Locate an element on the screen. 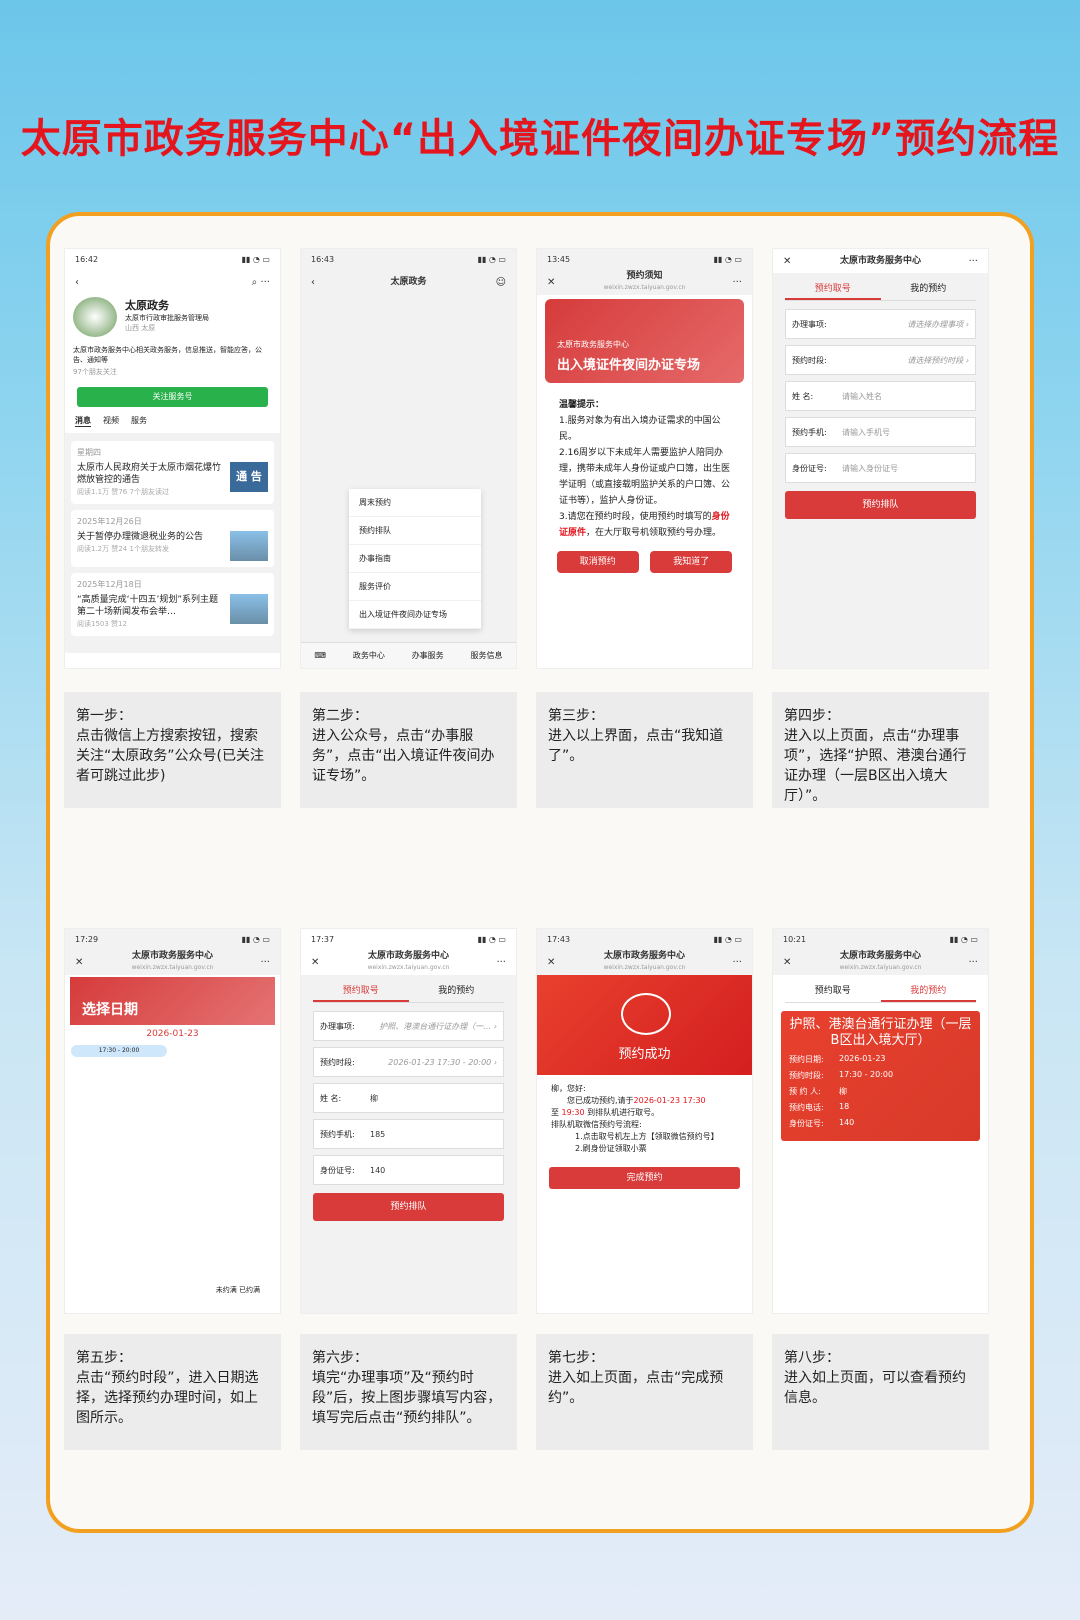  id-field: 身份证号: 请输入身份证号 is located at coordinates (880, 468).